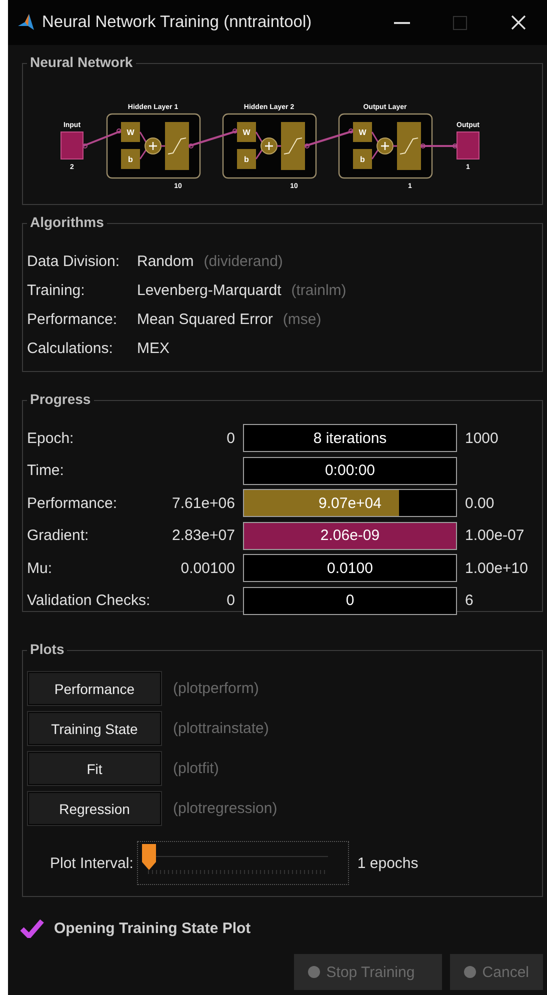  I want to click on minimum-value: 2.83e+07, so click(203, 535).